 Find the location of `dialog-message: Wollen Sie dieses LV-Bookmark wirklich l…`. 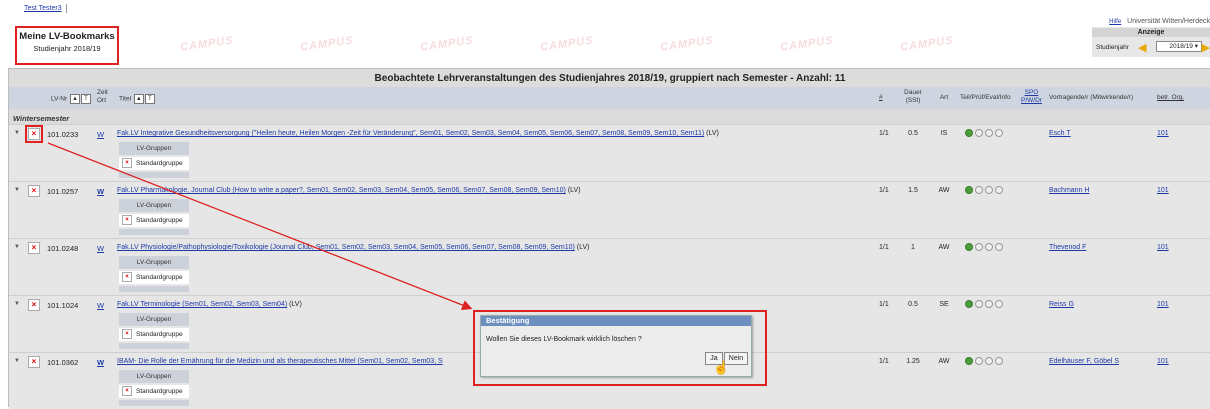

dialog-message: Wollen Sie dieses LV-Bookmark wirklich l… is located at coordinates (564, 339).